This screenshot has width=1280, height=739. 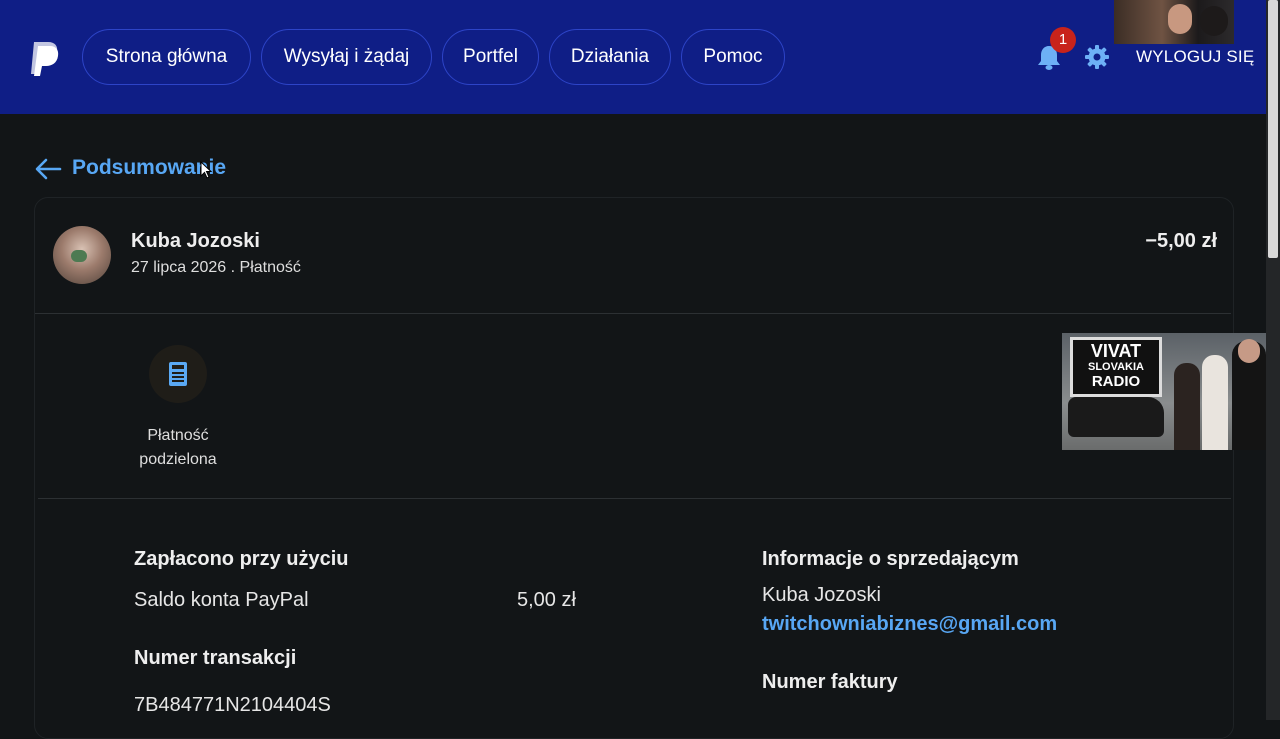 What do you see at coordinates (1116, 417) in the screenshot?
I see `car-shape` at bounding box center [1116, 417].